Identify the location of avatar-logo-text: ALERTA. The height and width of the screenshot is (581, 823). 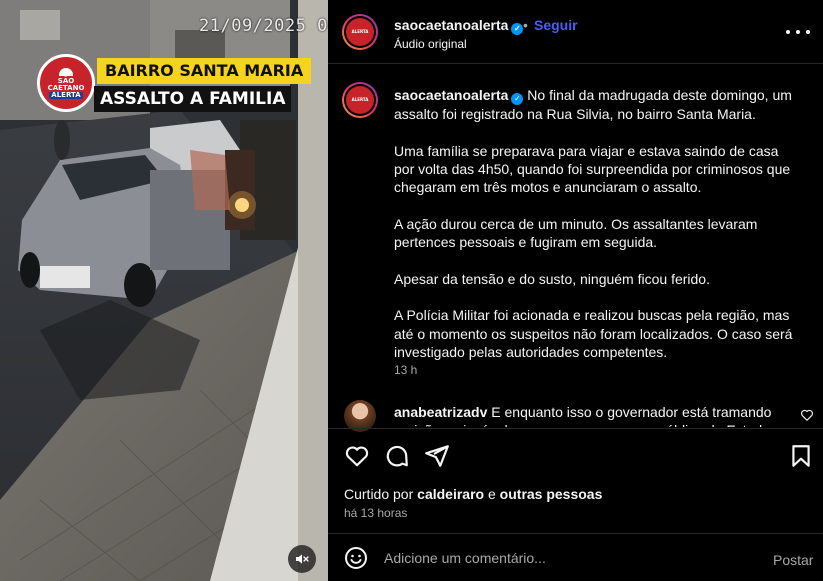
(360, 31).